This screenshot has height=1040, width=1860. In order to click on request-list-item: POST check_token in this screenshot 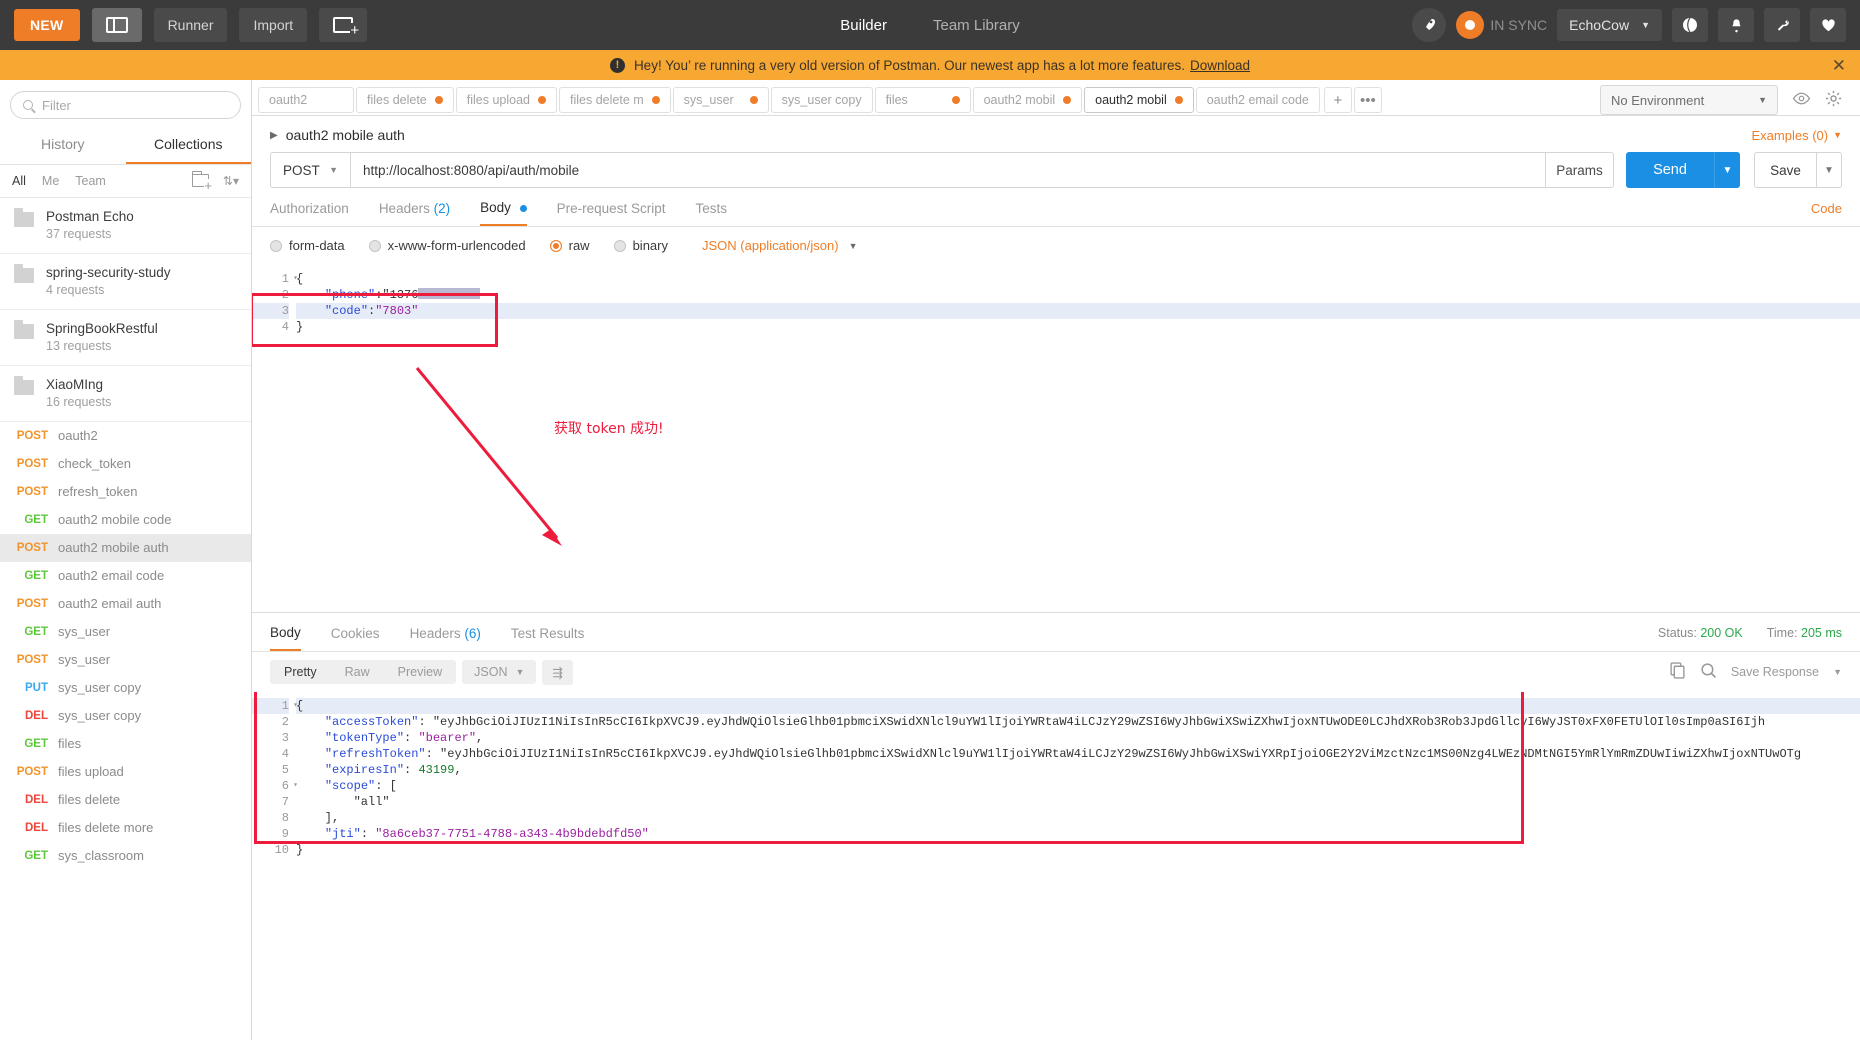, I will do `click(125, 464)`.